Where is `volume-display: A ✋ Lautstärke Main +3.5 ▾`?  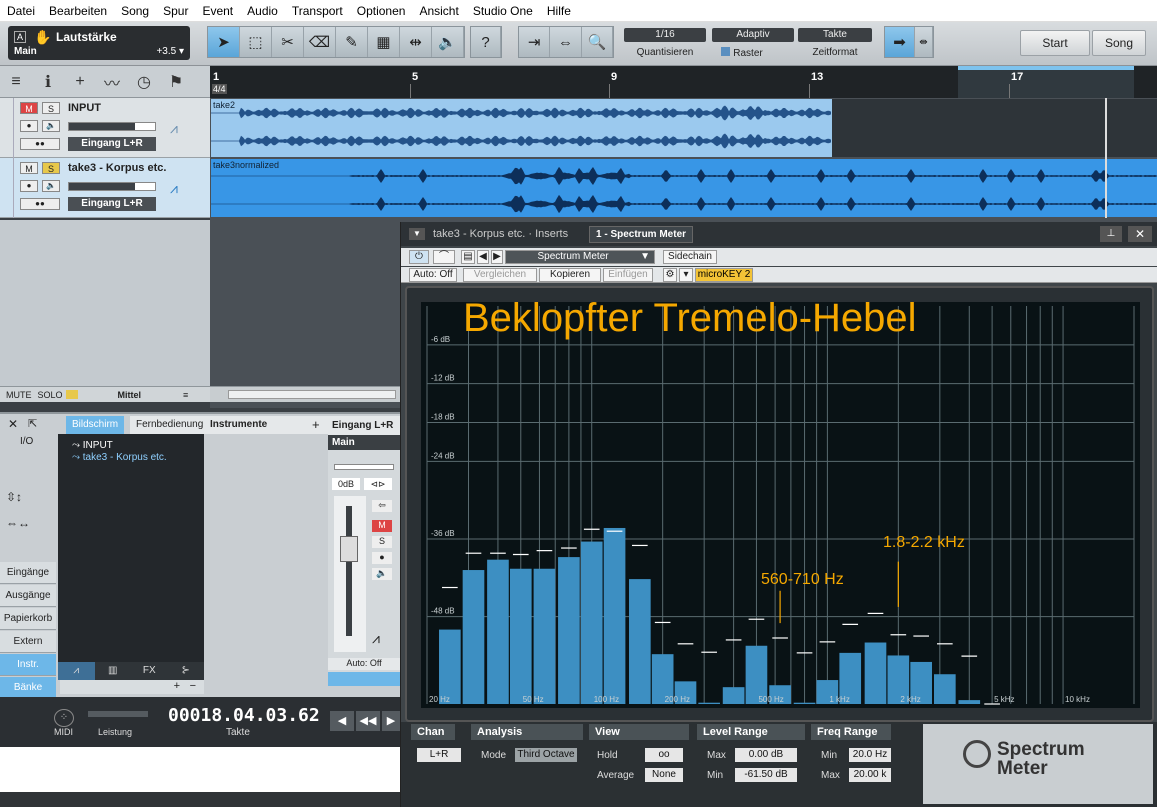 volume-display: A ✋ Lautstärke Main +3.5 ▾ is located at coordinates (99, 43).